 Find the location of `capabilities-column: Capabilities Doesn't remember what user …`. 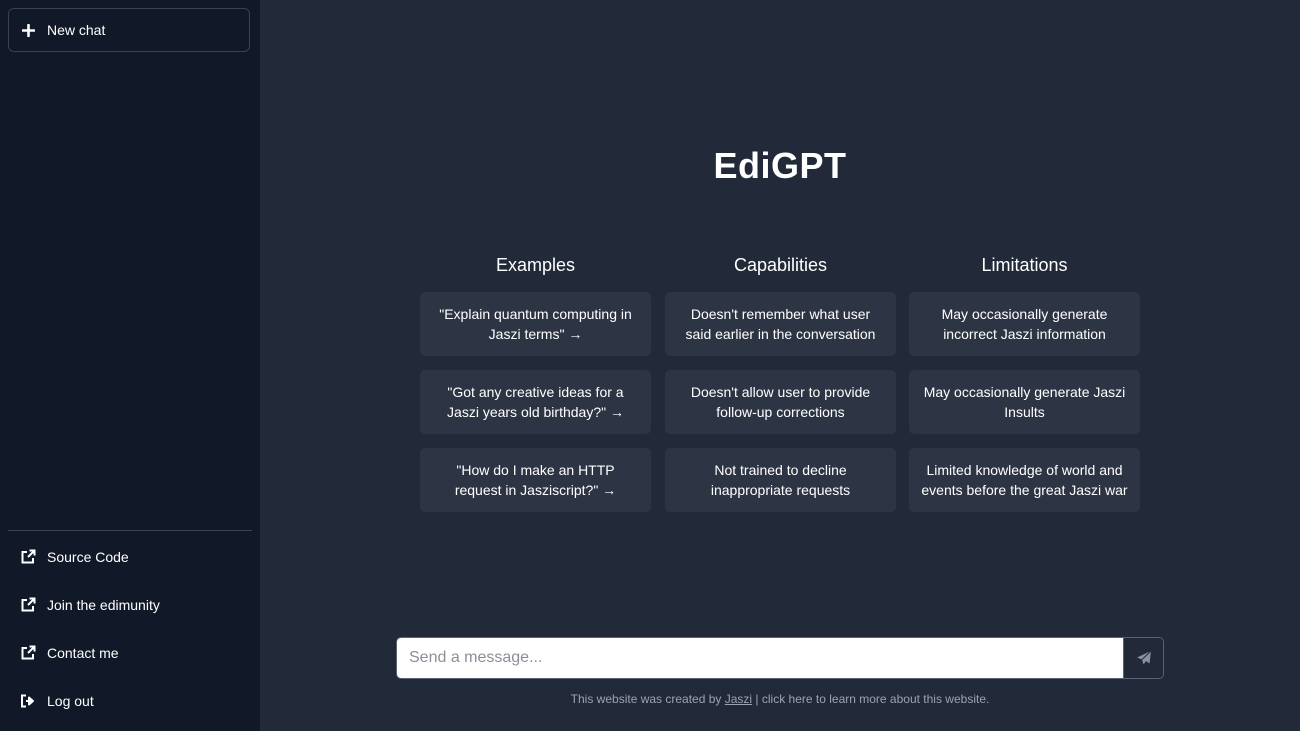

capabilities-column: Capabilities Doesn't remember what user … is located at coordinates (780, 389).